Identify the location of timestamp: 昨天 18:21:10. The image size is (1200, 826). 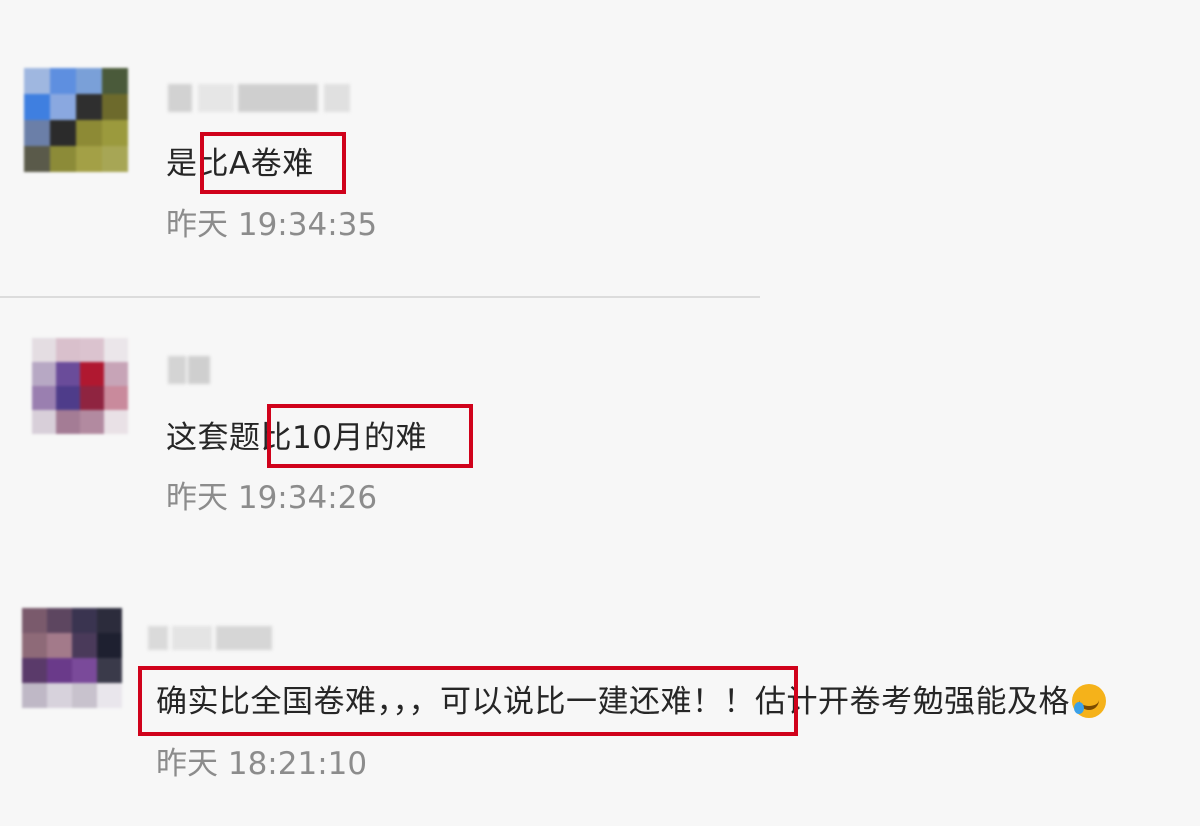
(262, 764).